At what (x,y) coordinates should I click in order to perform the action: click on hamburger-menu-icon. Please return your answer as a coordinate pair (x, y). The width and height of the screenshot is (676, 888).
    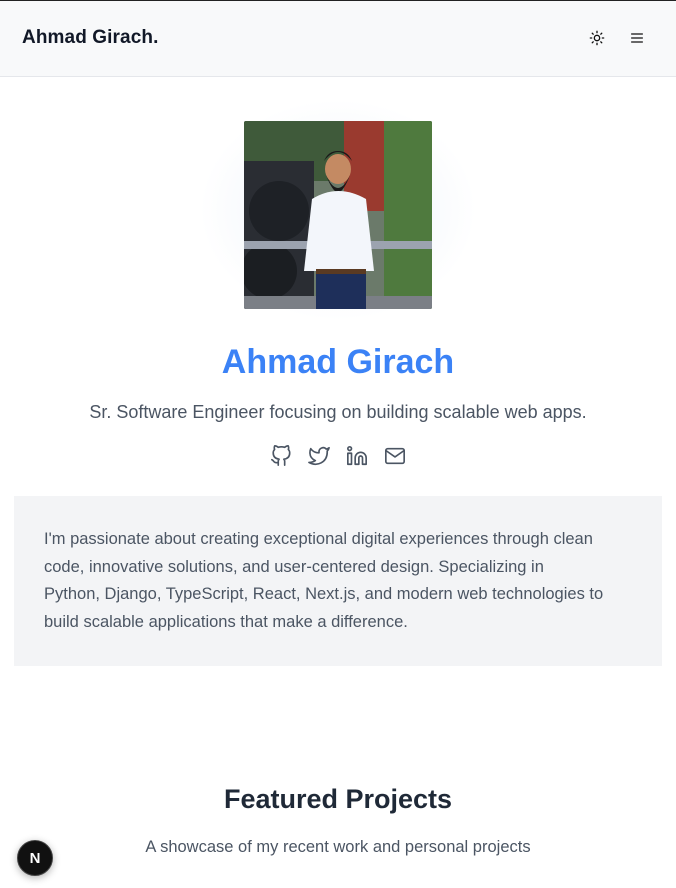
    Looking at the image, I should click on (637, 38).